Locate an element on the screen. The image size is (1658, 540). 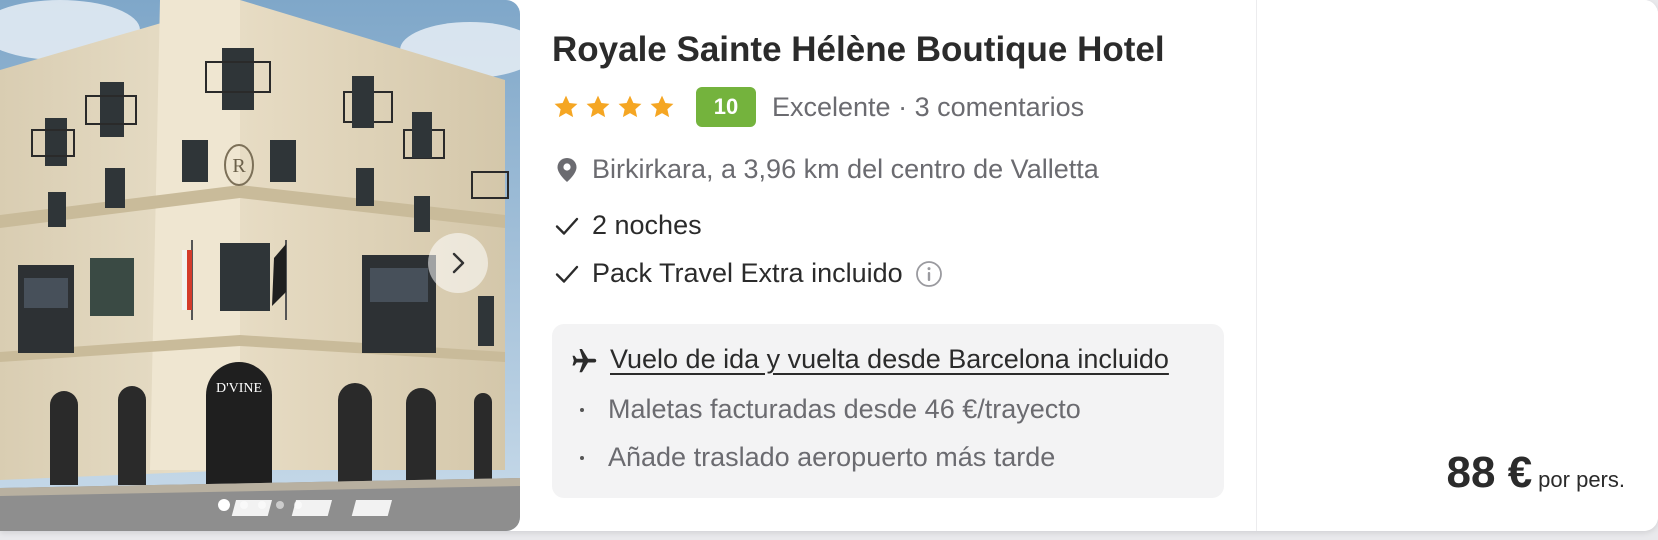
map-pin-icon is located at coordinates (567, 169).